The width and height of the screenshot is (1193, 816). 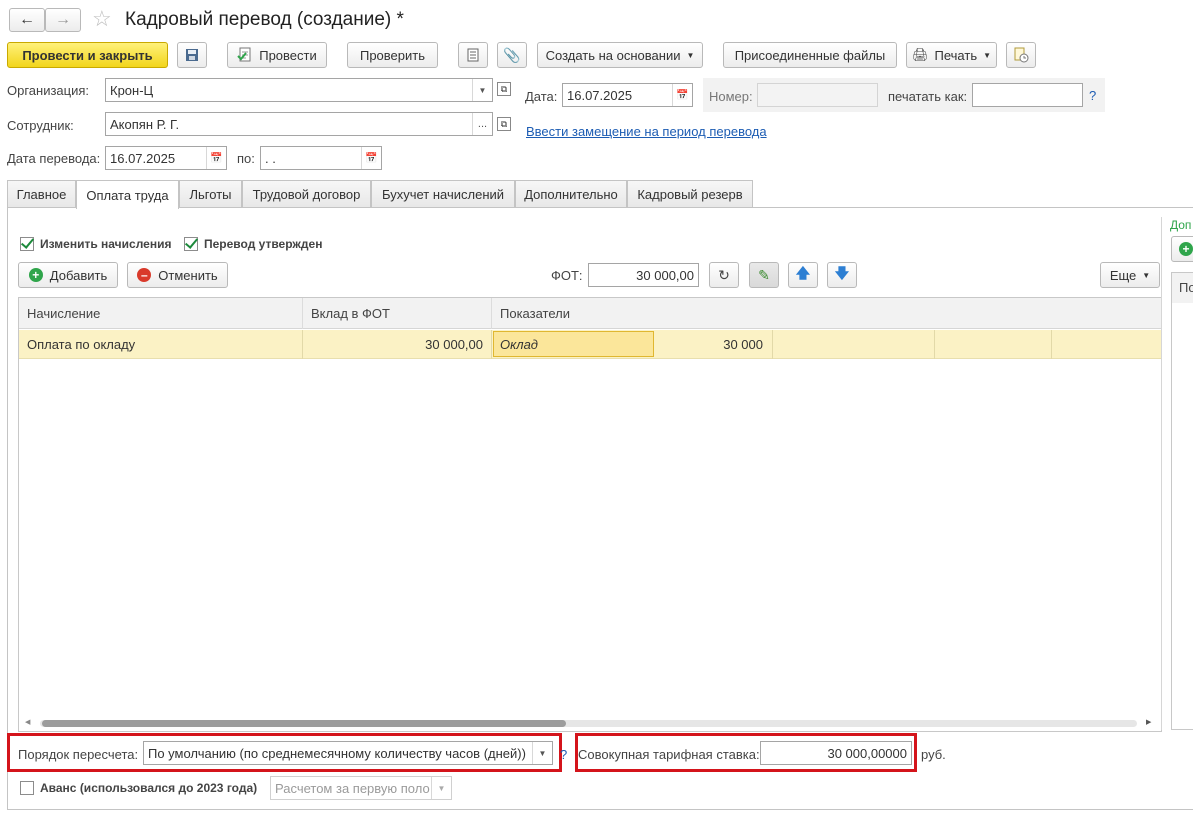 I want to click on report-icon, so click(x=1021, y=55).